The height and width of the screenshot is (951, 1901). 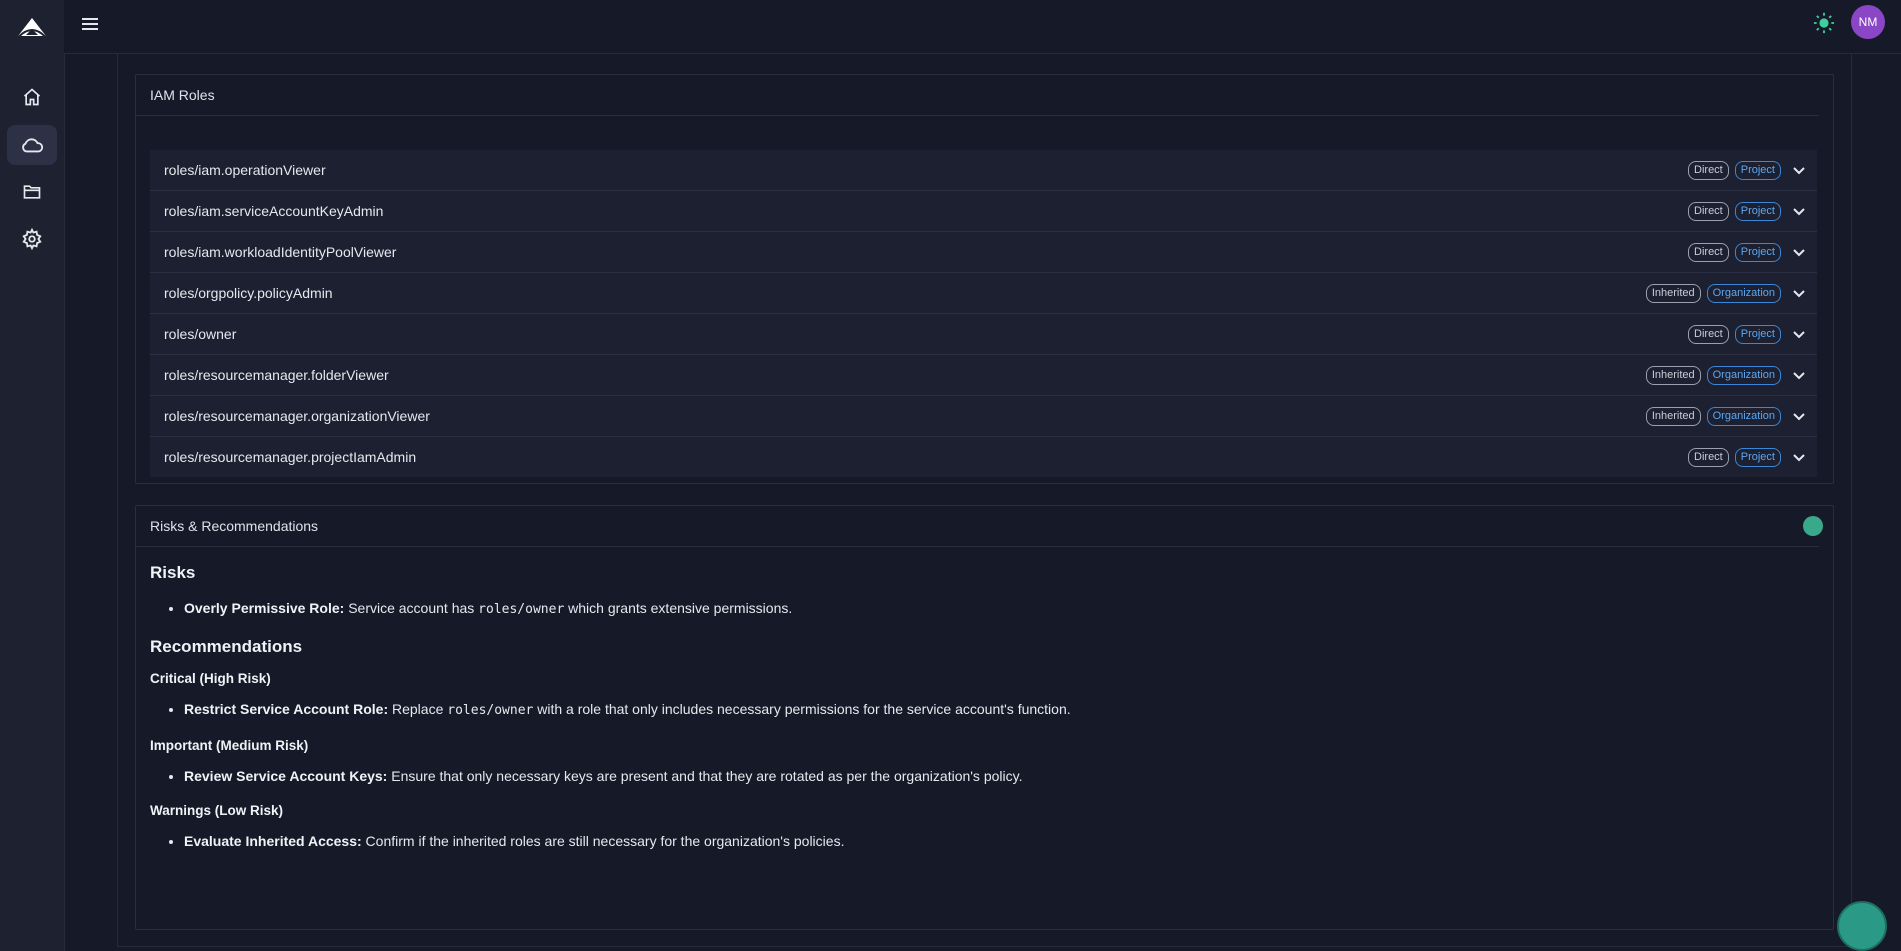 I want to click on nav-home, so click(x=32, y=97).